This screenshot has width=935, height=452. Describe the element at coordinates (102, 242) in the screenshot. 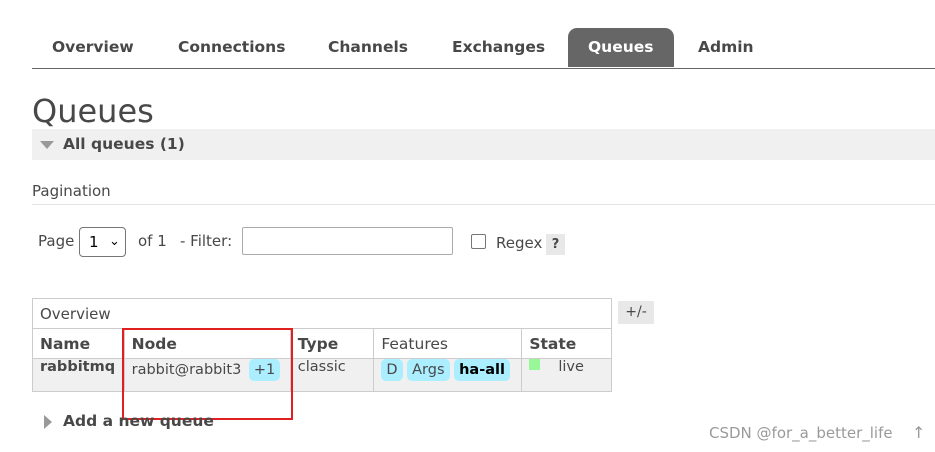

I see `page-select: 1 ⌄` at that location.